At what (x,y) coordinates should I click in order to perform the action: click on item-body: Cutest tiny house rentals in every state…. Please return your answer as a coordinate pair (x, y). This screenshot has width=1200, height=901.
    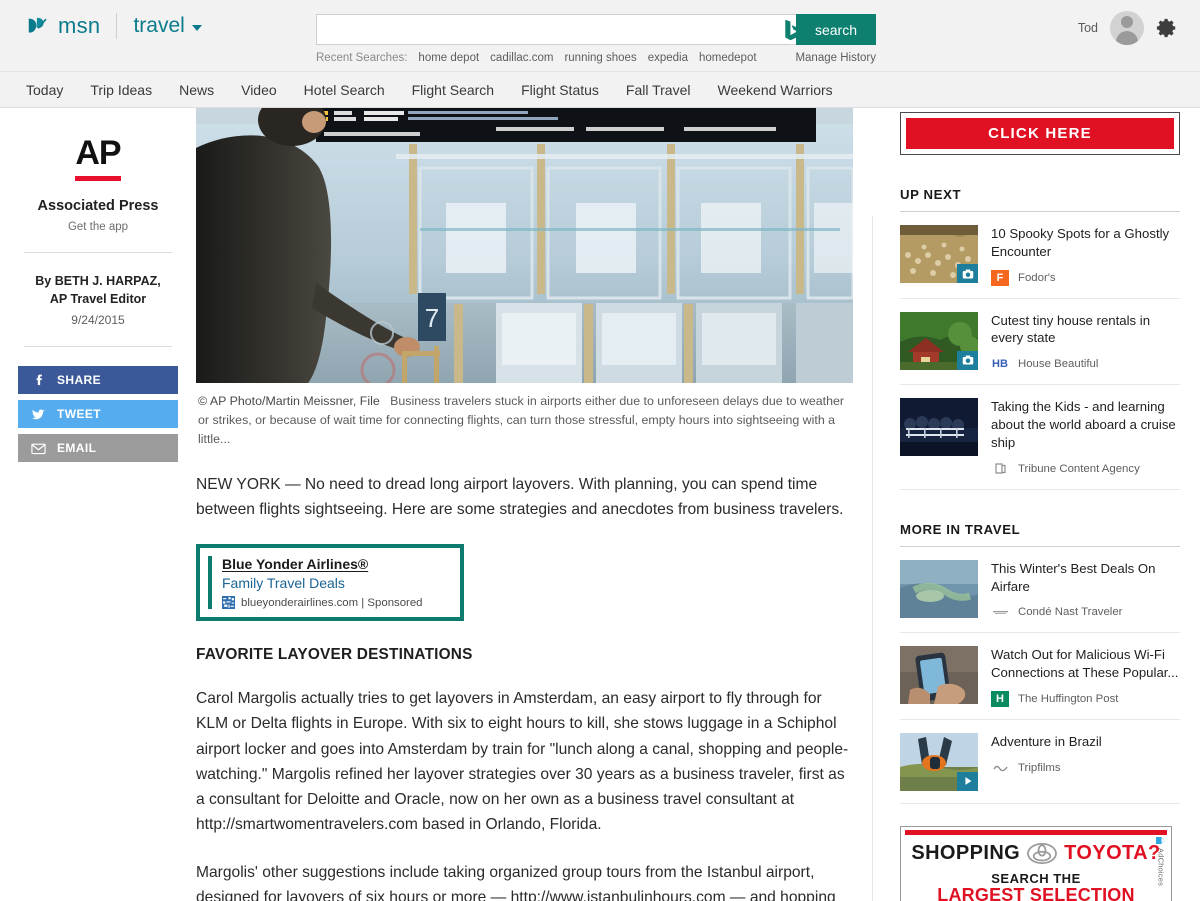
    Looking at the image, I should click on (1085, 342).